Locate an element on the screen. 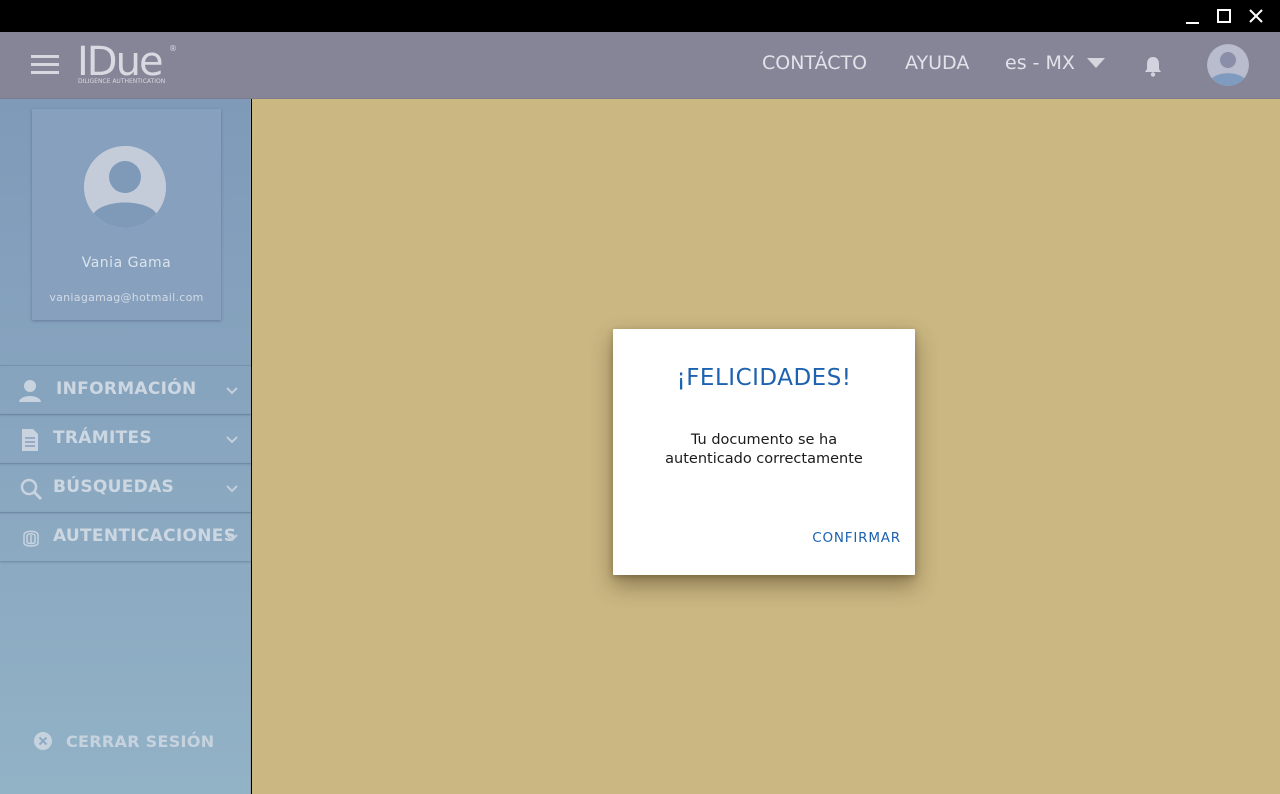 The width and height of the screenshot is (1280, 794). dialog-title: ¡FELICIDADES! is located at coordinates (764, 378).